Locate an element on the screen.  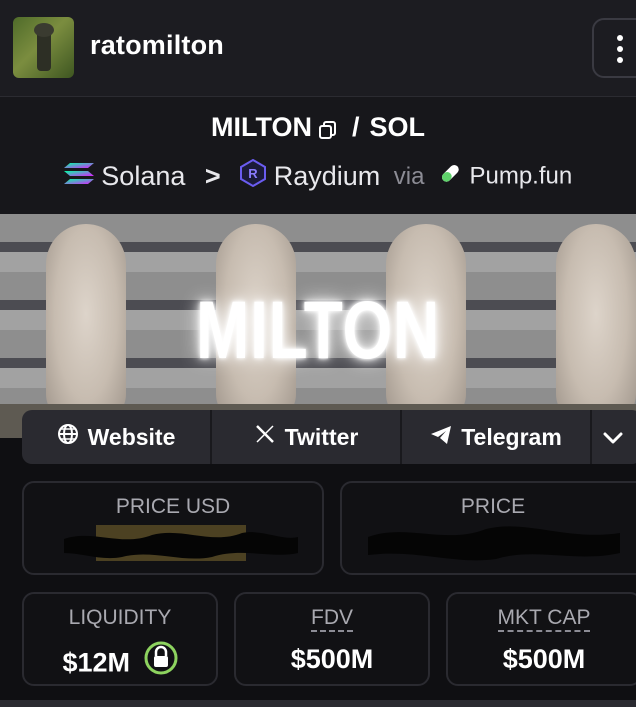
twitter-label: Twitter is located at coordinates (321, 436).